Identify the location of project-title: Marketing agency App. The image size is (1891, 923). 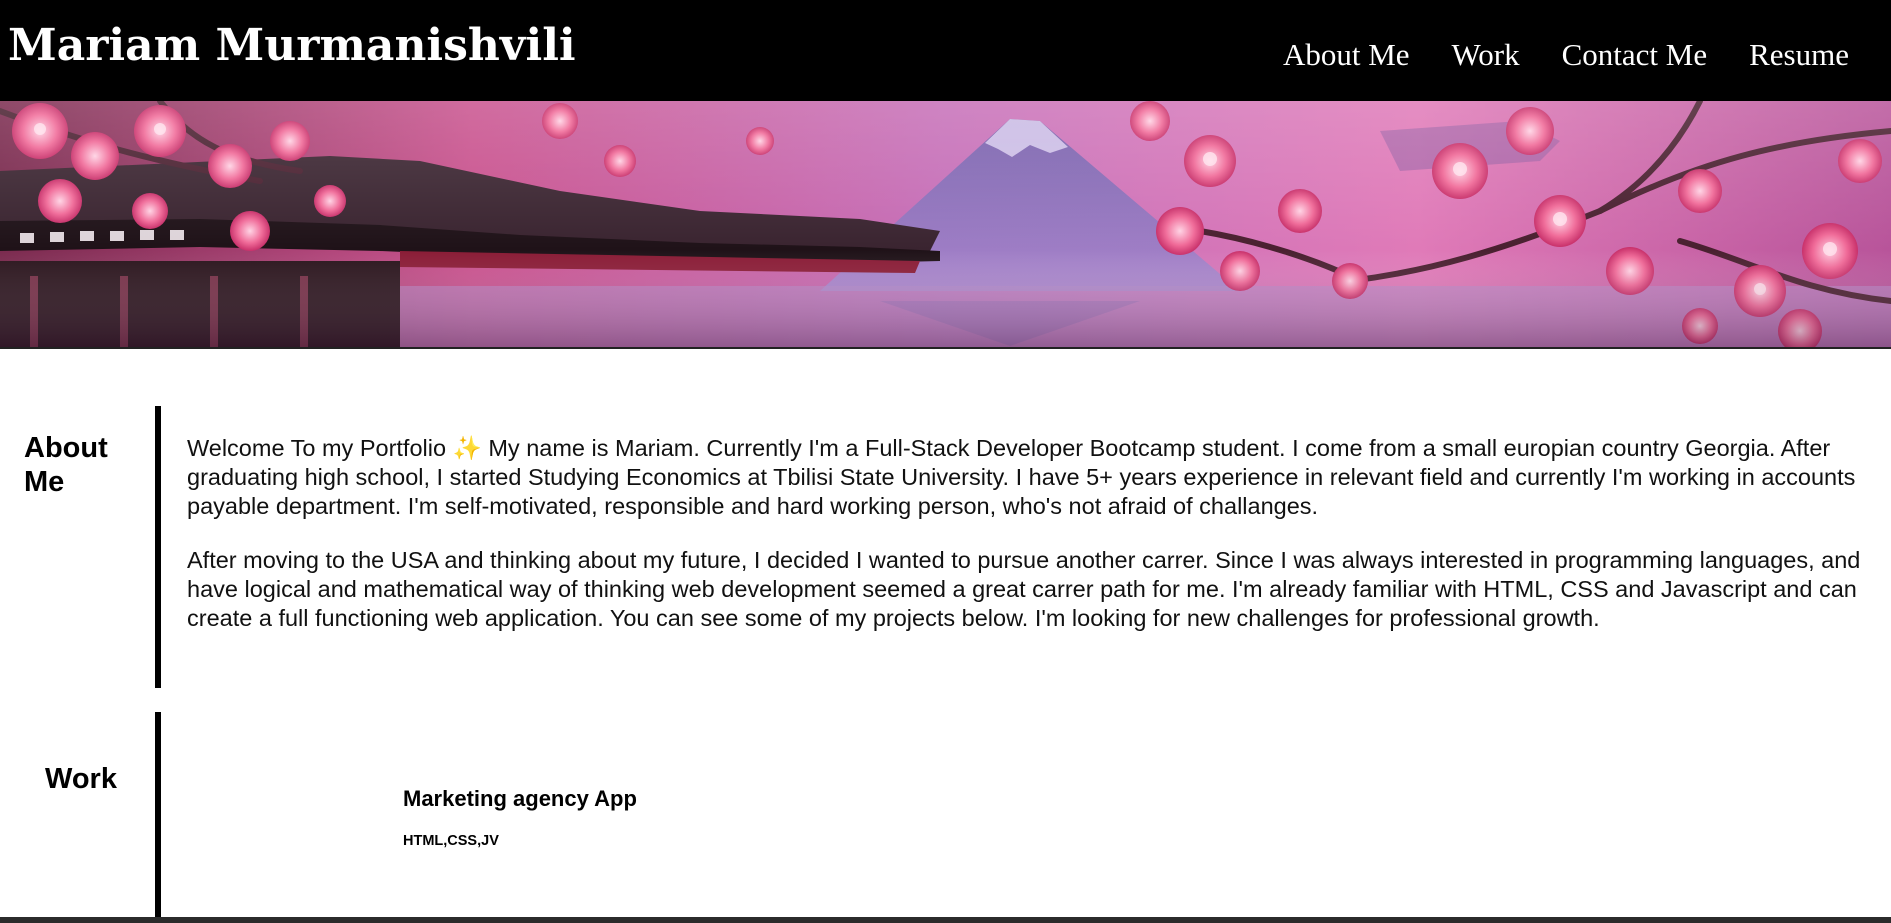
(520, 799).